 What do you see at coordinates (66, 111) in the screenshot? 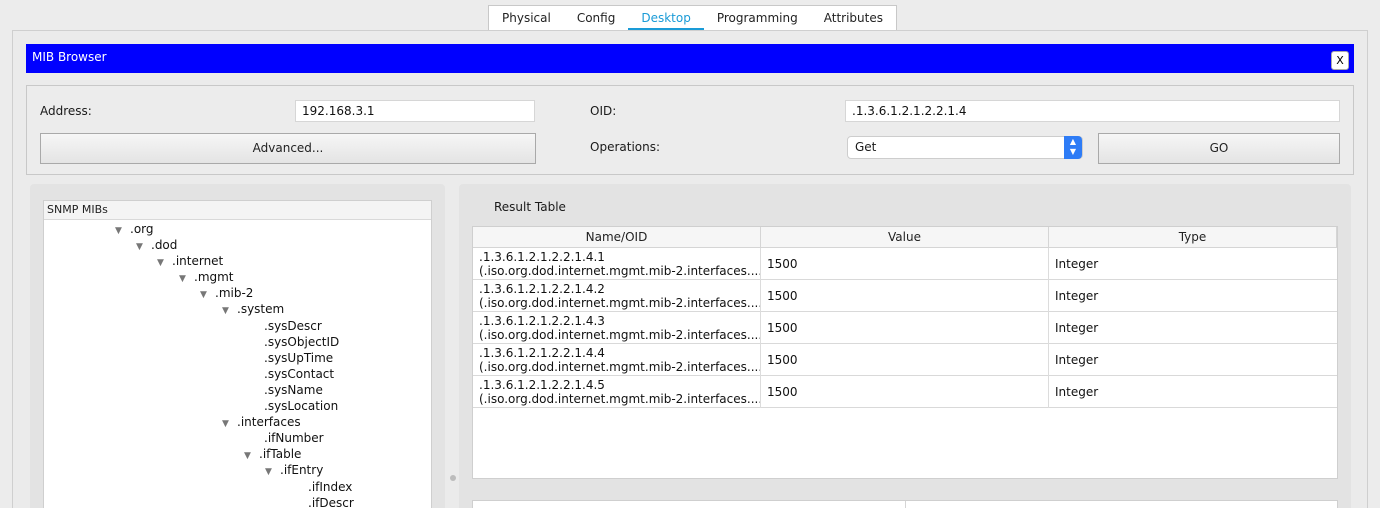
I see `address-label: Address:` at bounding box center [66, 111].